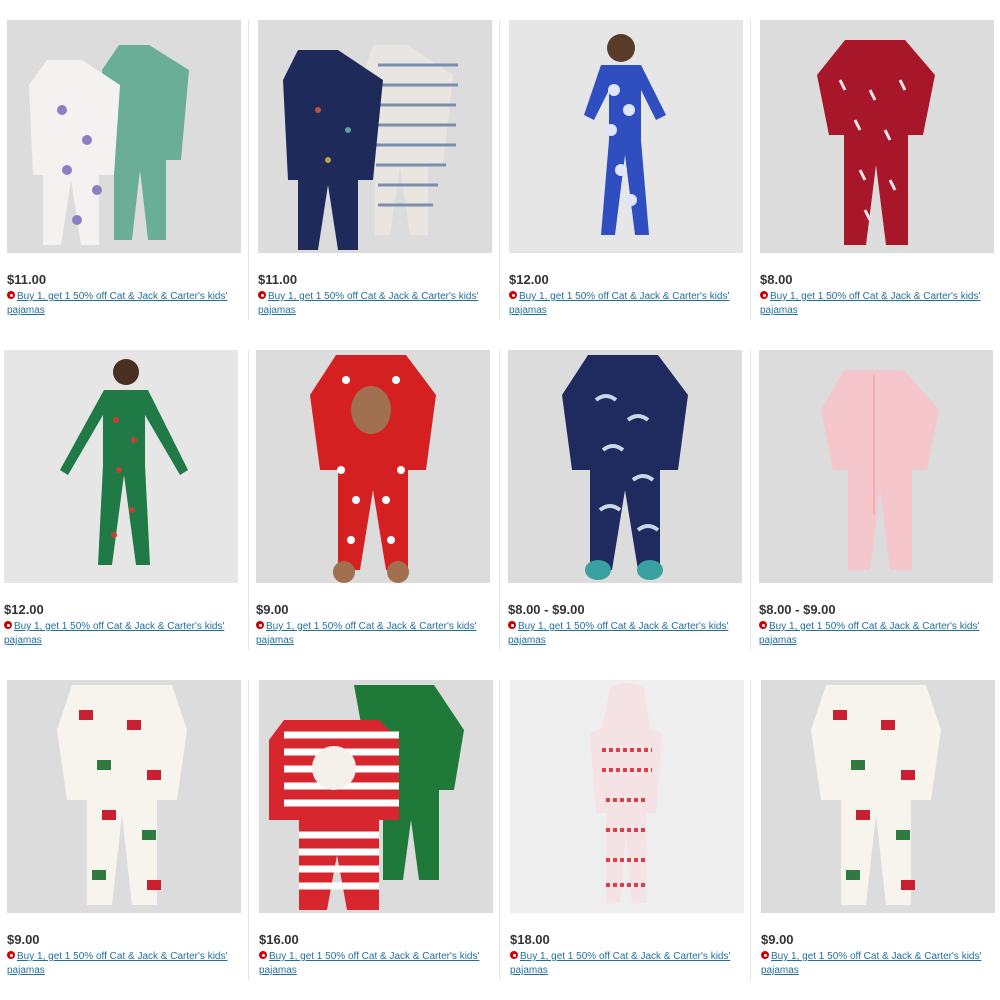 The image size is (1000, 1000). What do you see at coordinates (530, 939) in the screenshot?
I see `price: $18.00` at bounding box center [530, 939].